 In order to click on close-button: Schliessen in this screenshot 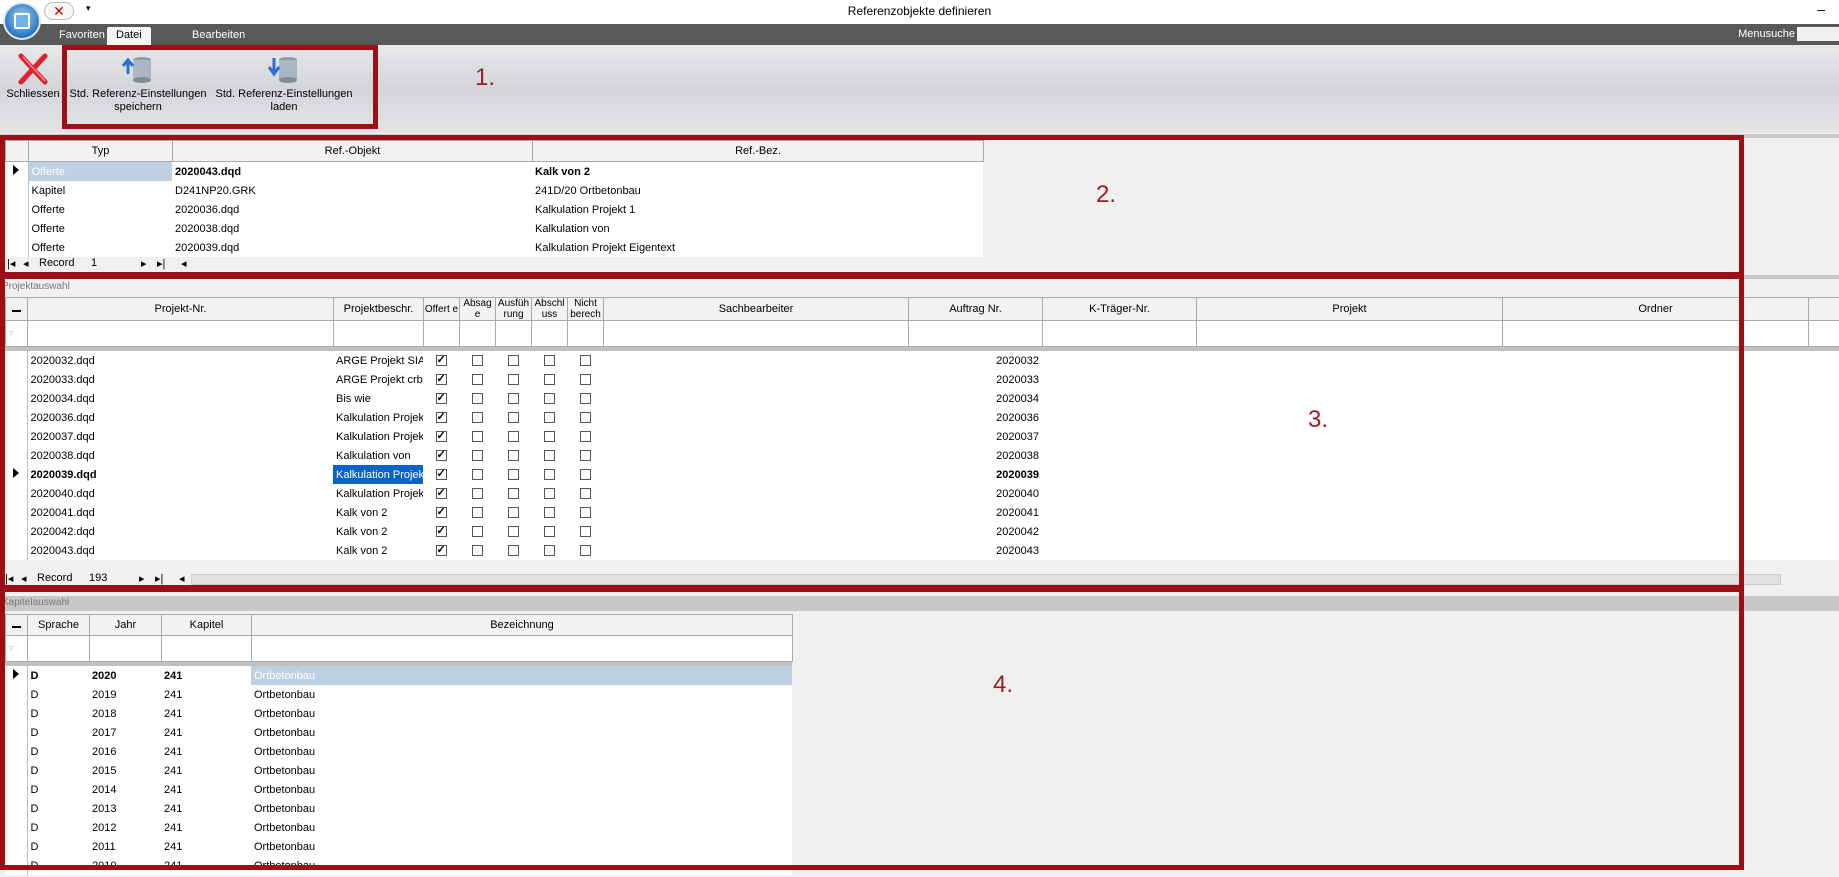, I will do `click(33, 76)`.